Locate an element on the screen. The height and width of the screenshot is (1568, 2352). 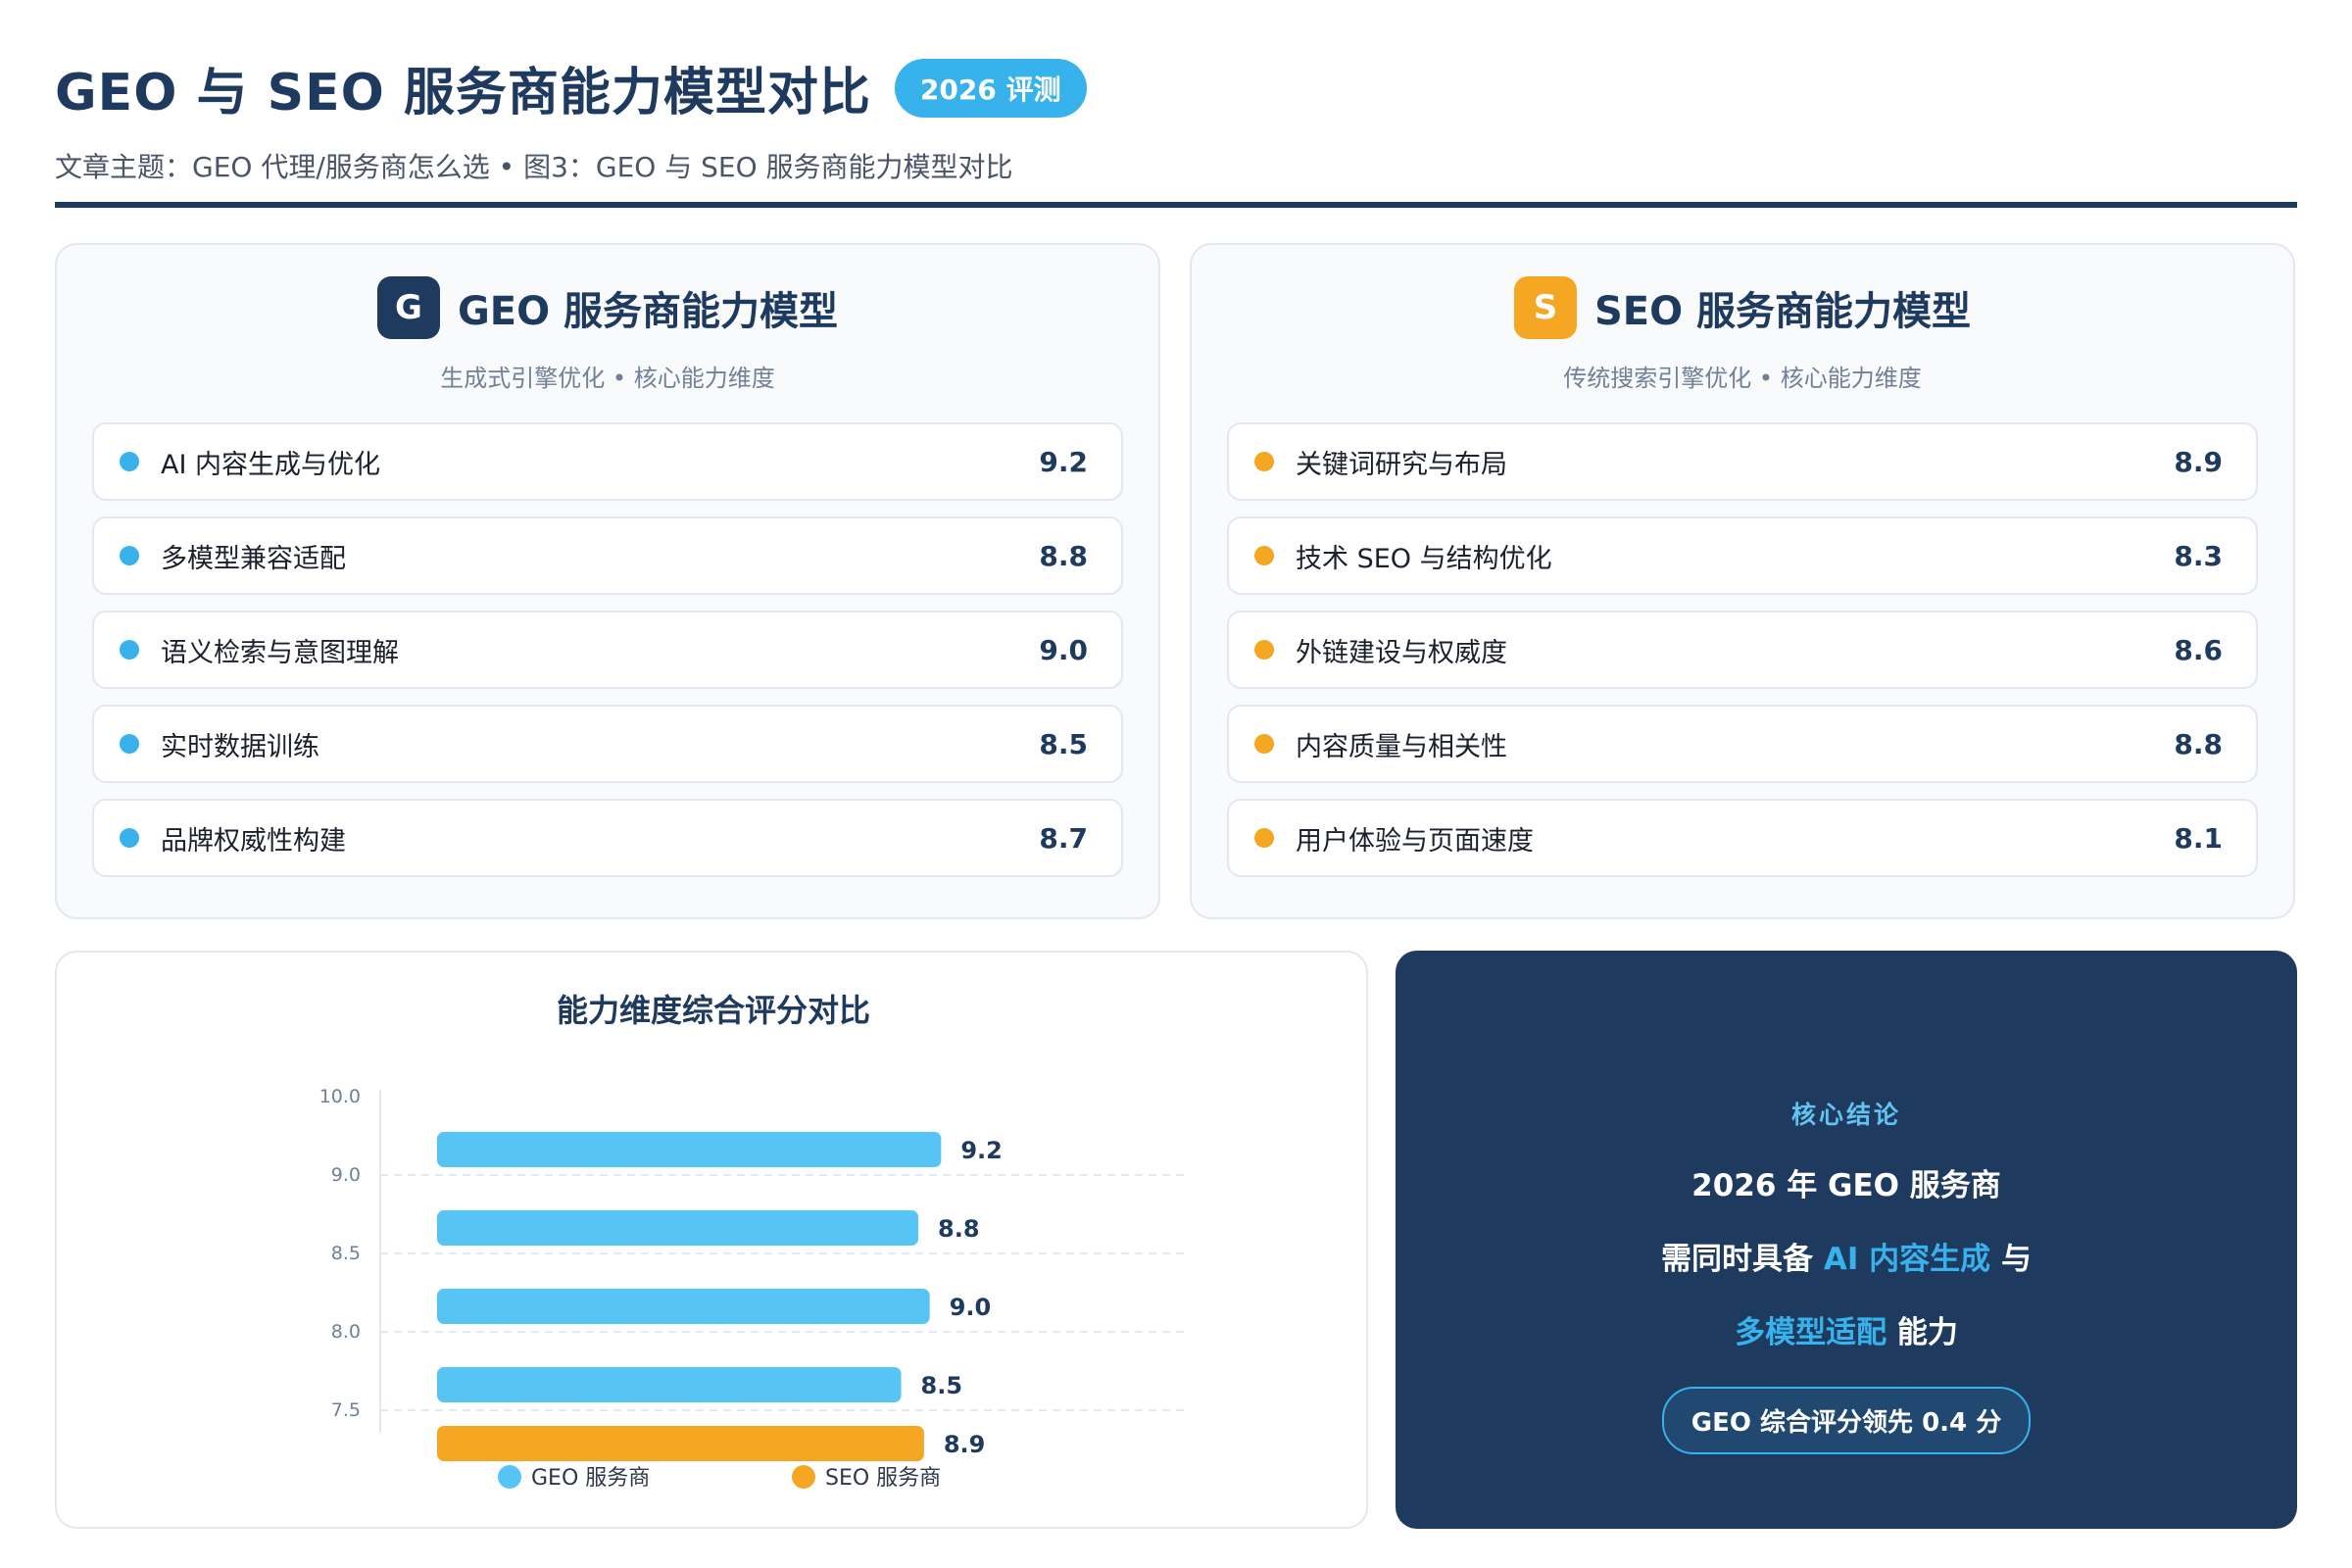
geo-item-score: 8.7 is located at coordinates (1063, 838).